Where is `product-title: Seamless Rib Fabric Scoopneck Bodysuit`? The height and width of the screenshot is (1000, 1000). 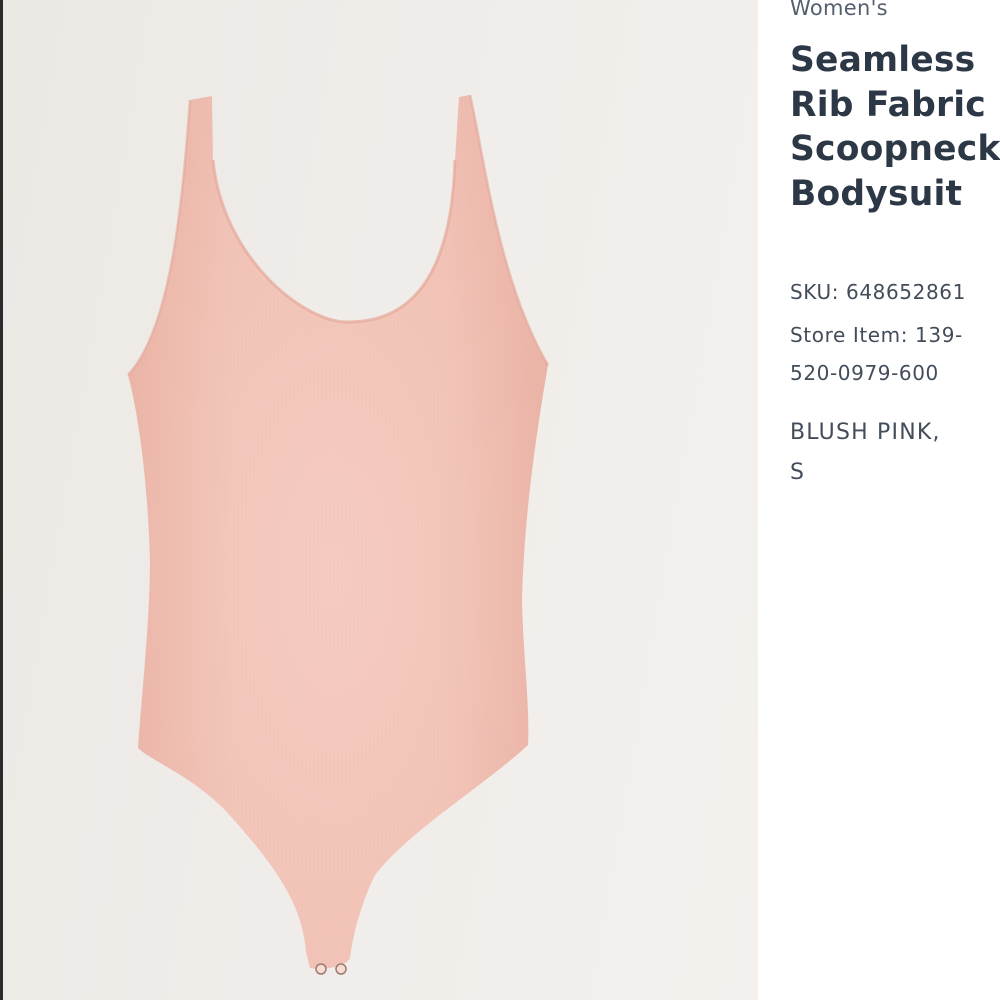 product-title: Seamless Rib Fabric Scoopneck Bodysuit is located at coordinates (895, 127).